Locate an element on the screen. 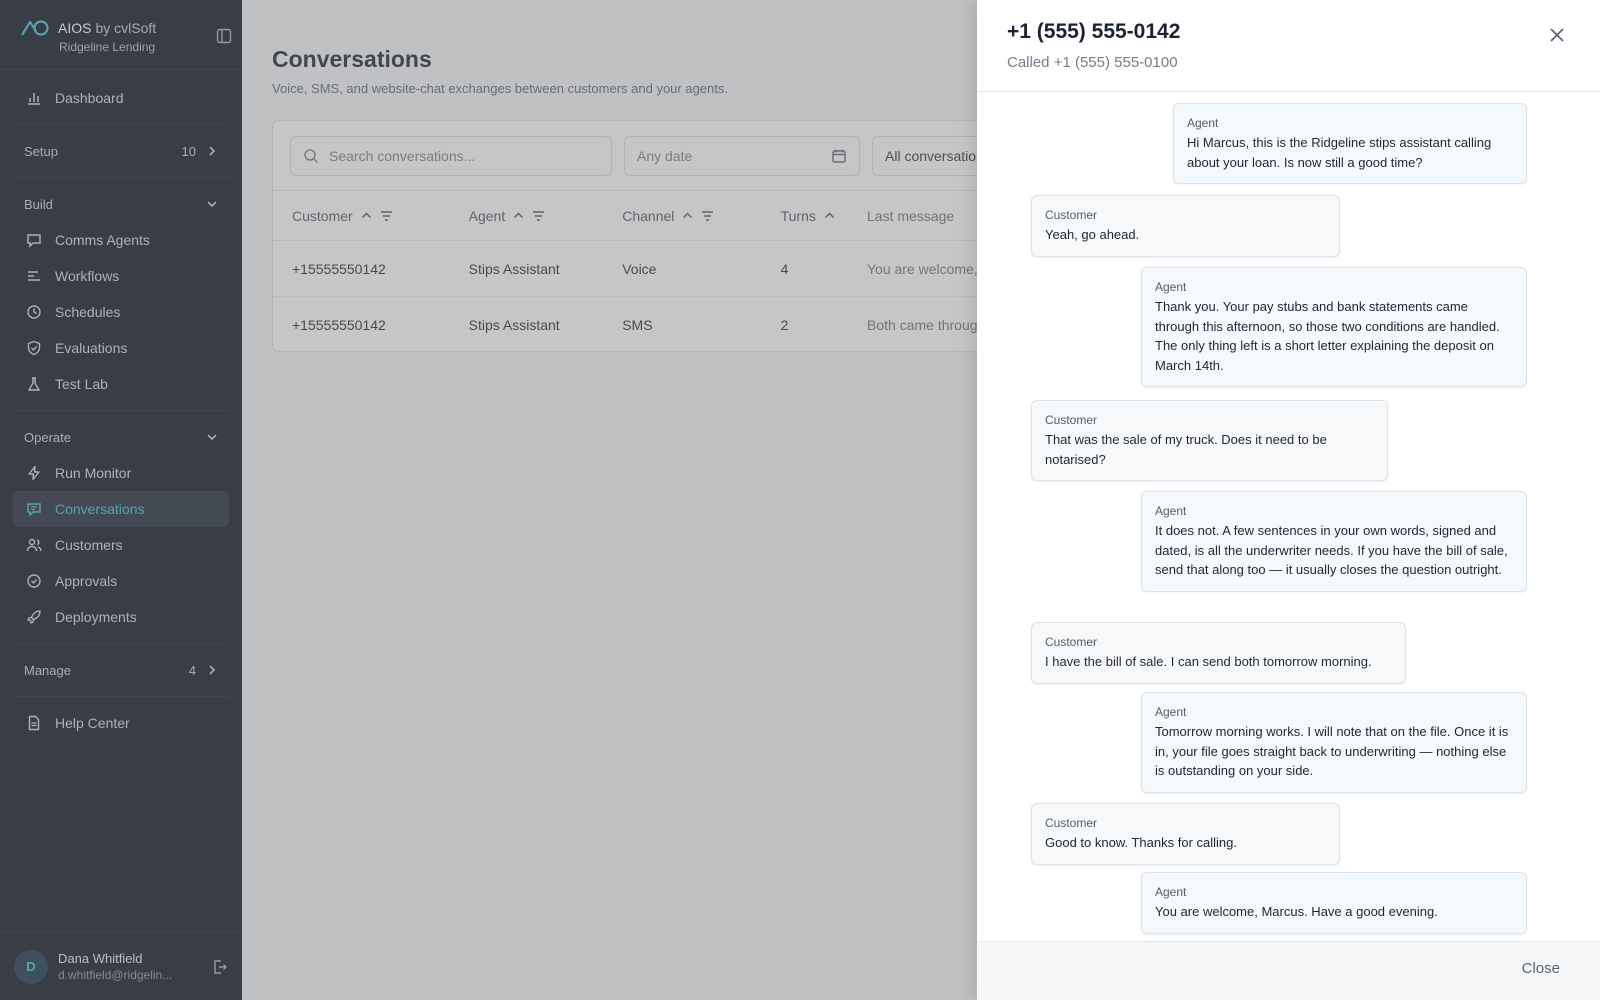 The height and width of the screenshot is (1000, 1600). close-icon is located at coordinates (1557, 35).